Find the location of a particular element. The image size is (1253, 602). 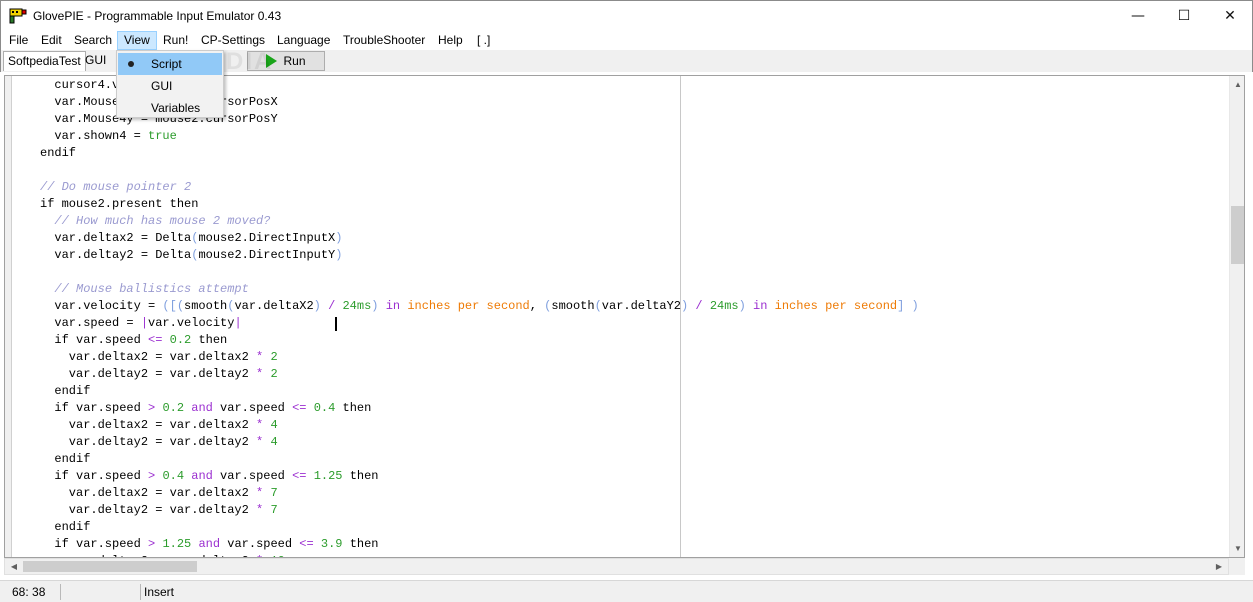

menu-file: File is located at coordinates (18, 40).